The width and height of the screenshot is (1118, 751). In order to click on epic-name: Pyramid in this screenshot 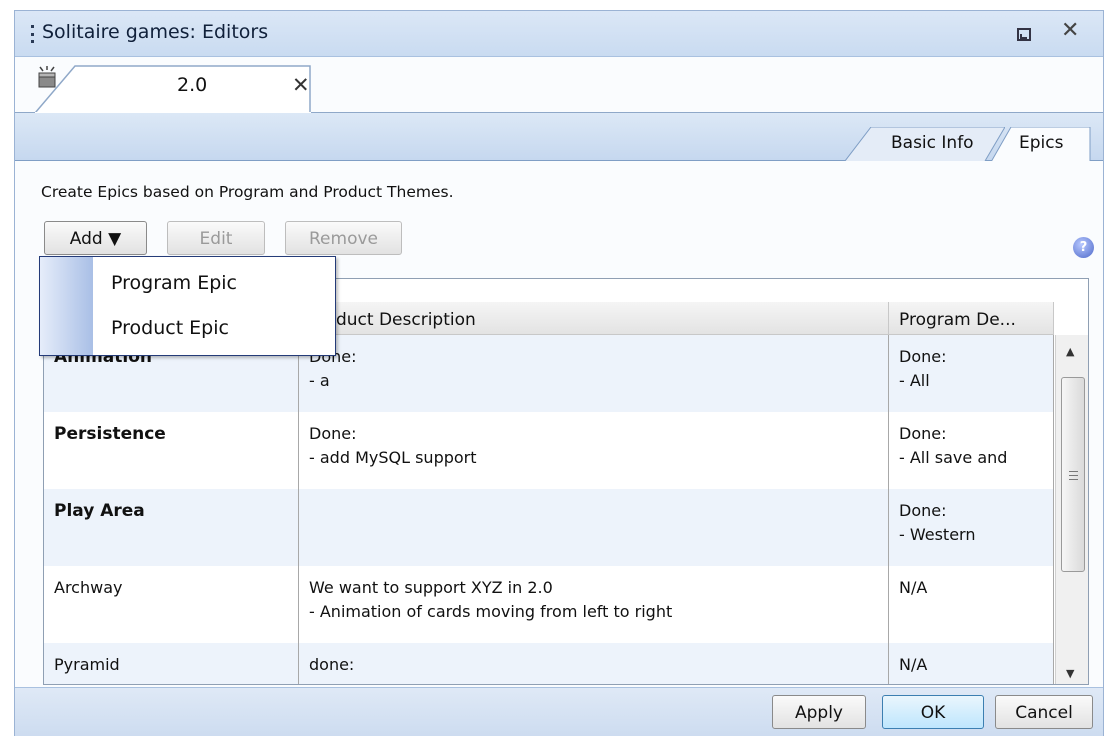, I will do `click(171, 663)`.